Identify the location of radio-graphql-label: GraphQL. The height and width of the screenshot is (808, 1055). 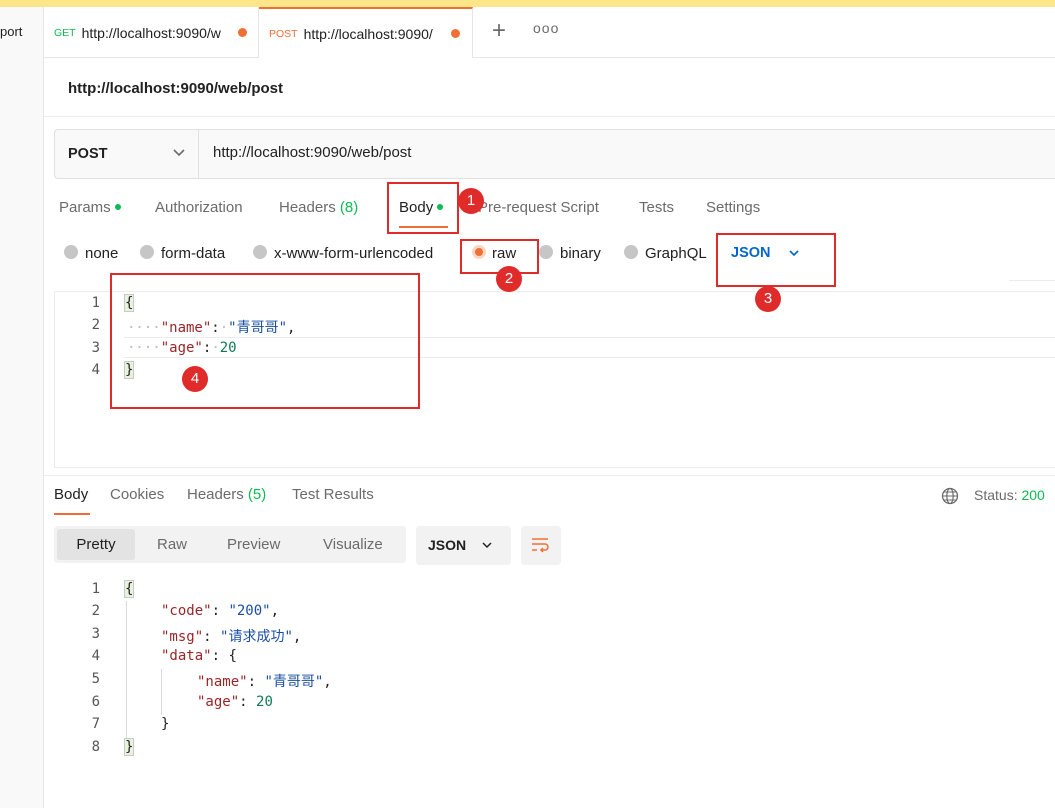
(676, 253).